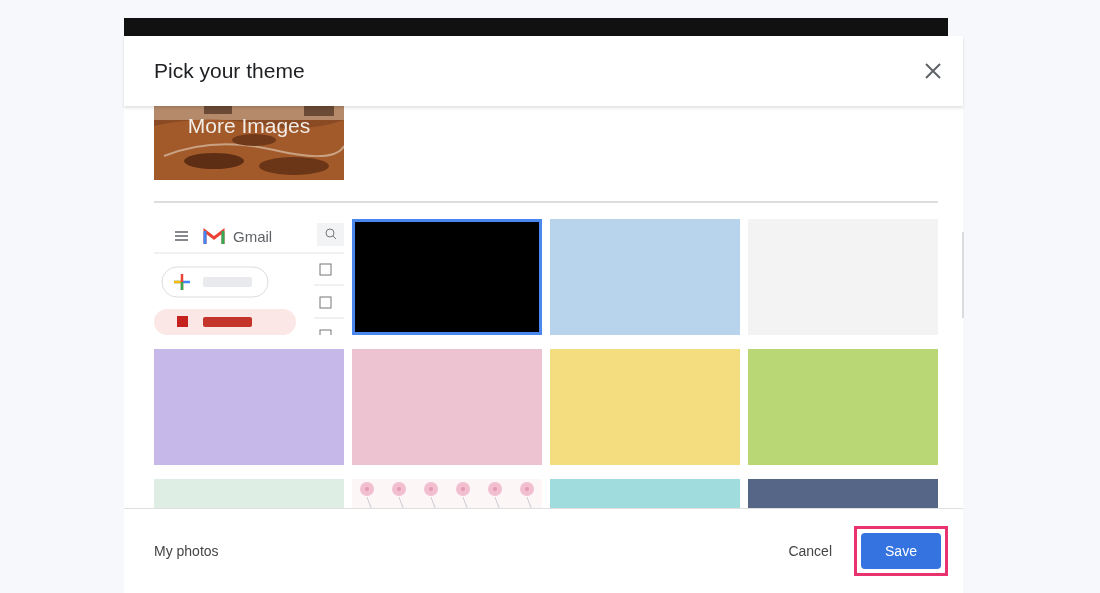 Image resolution: width=1100 pixels, height=593 pixels. What do you see at coordinates (810, 551) in the screenshot?
I see `cancel-button: Cancel` at bounding box center [810, 551].